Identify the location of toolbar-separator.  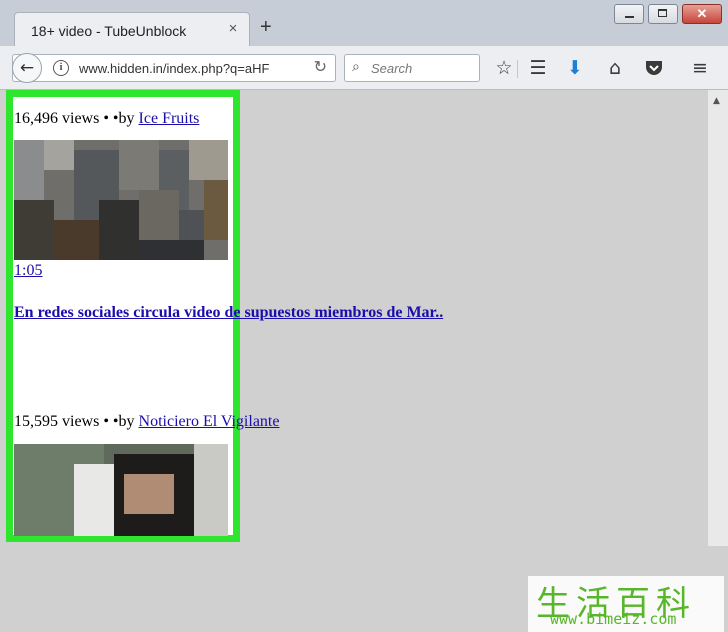
(517, 69).